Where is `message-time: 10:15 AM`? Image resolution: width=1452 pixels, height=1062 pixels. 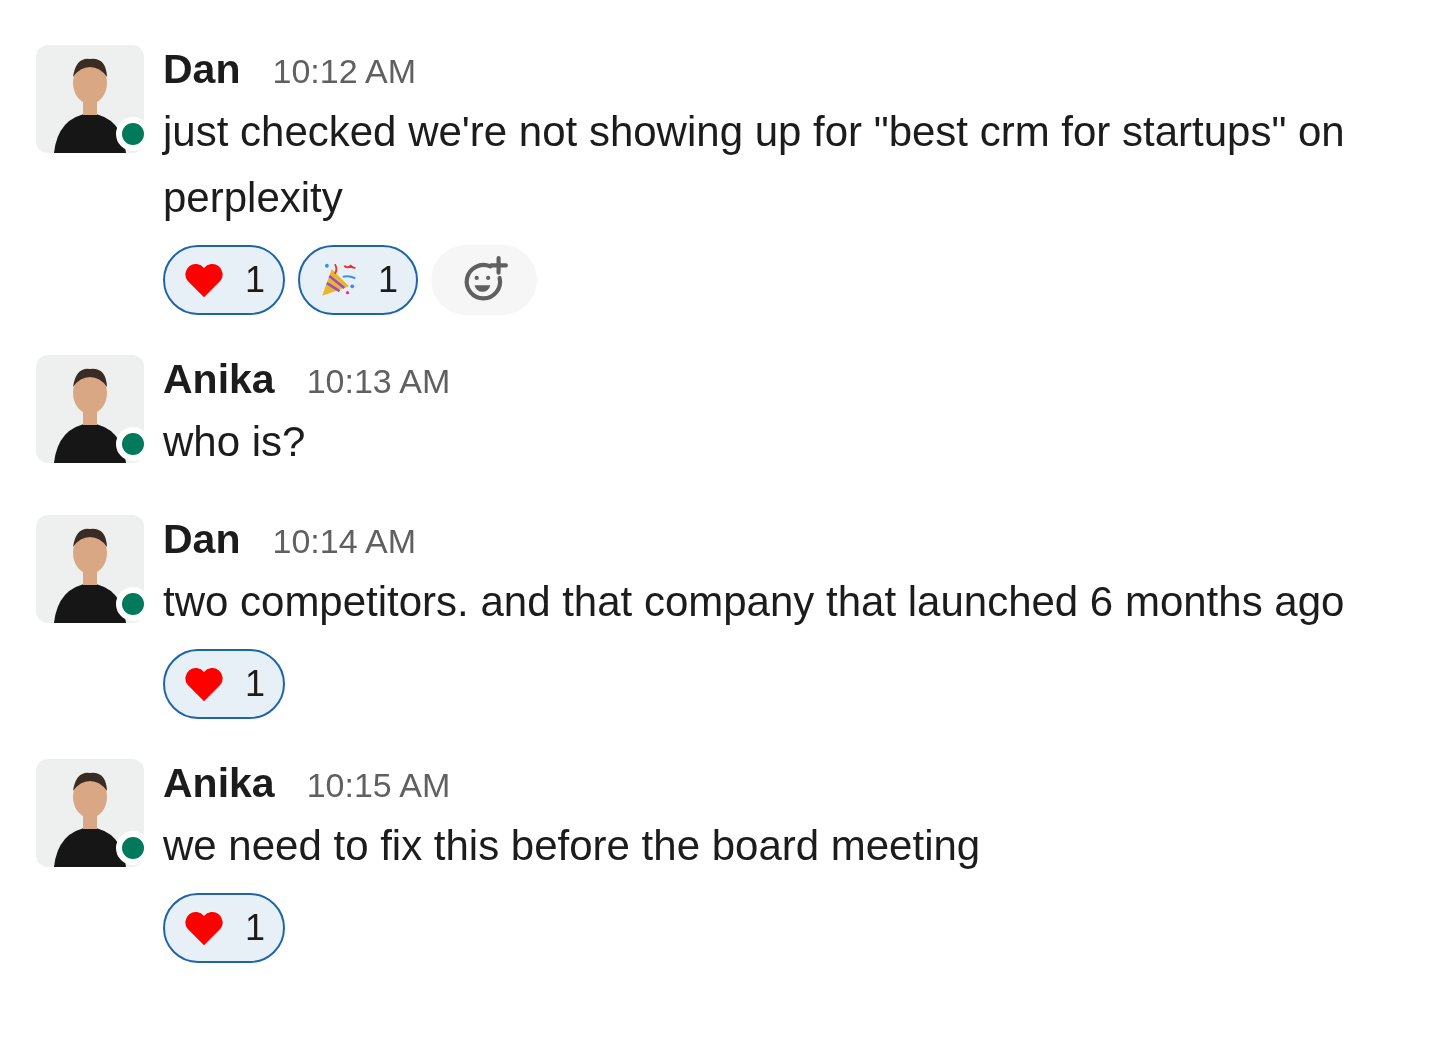
message-time: 10:15 AM is located at coordinates (378, 785).